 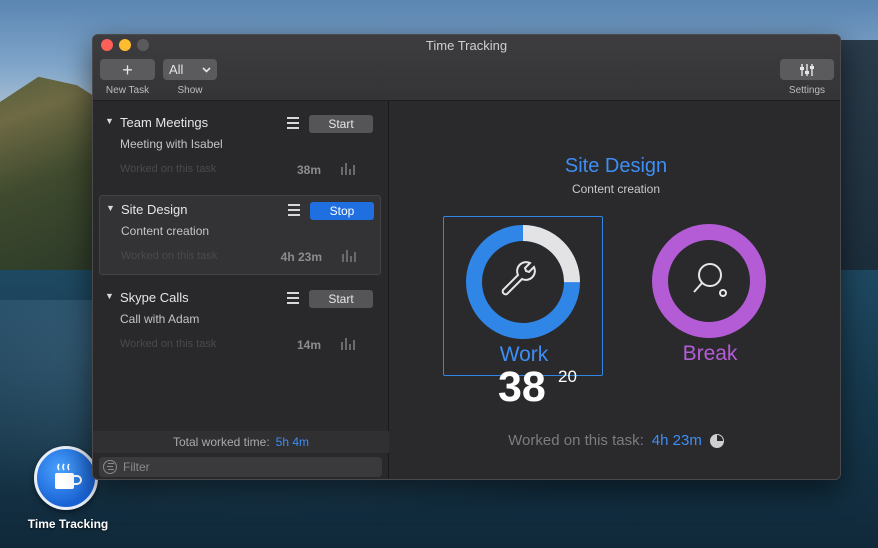 What do you see at coordinates (518, 278) in the screenshot?
I see `wrench-icon` at bounding box center [518, 278].